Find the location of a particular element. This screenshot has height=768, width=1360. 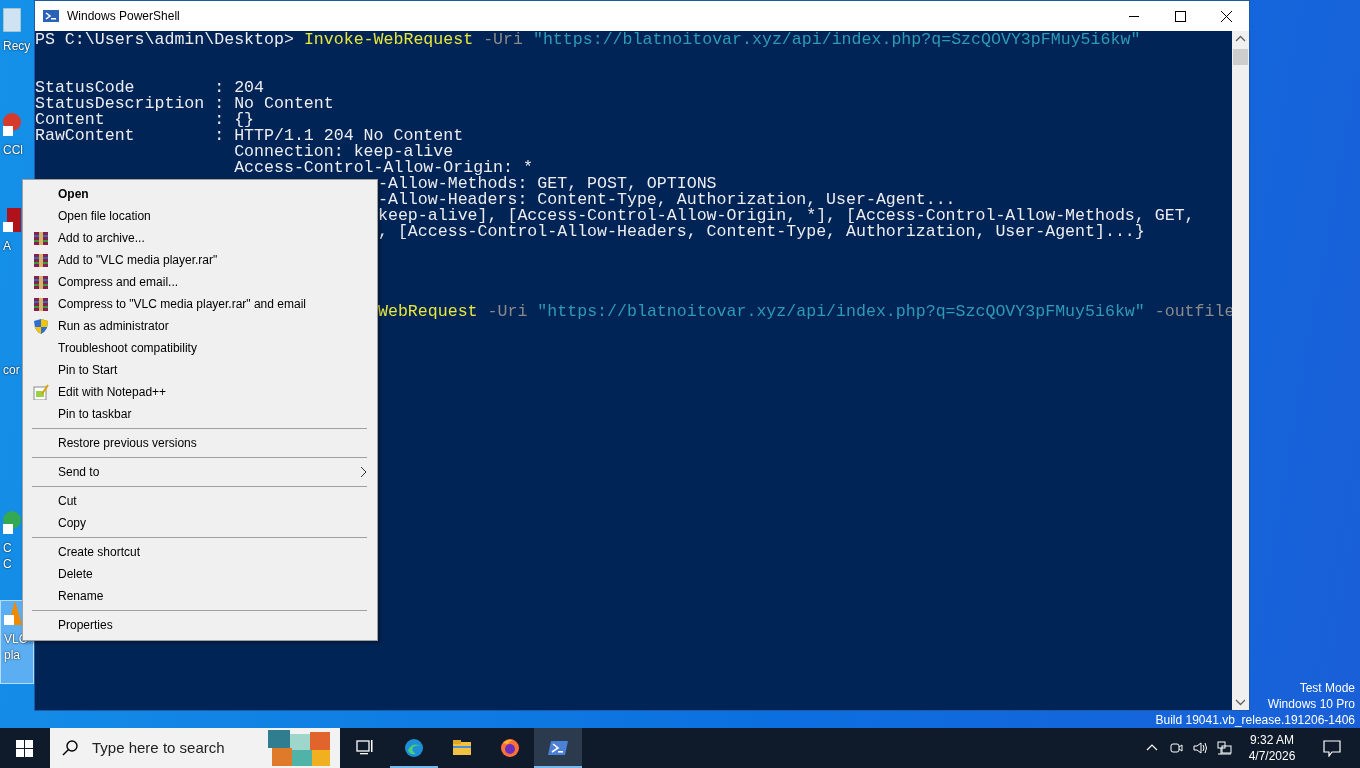

console-text: Connection: keep-alive is located at coordinates (344, 152).